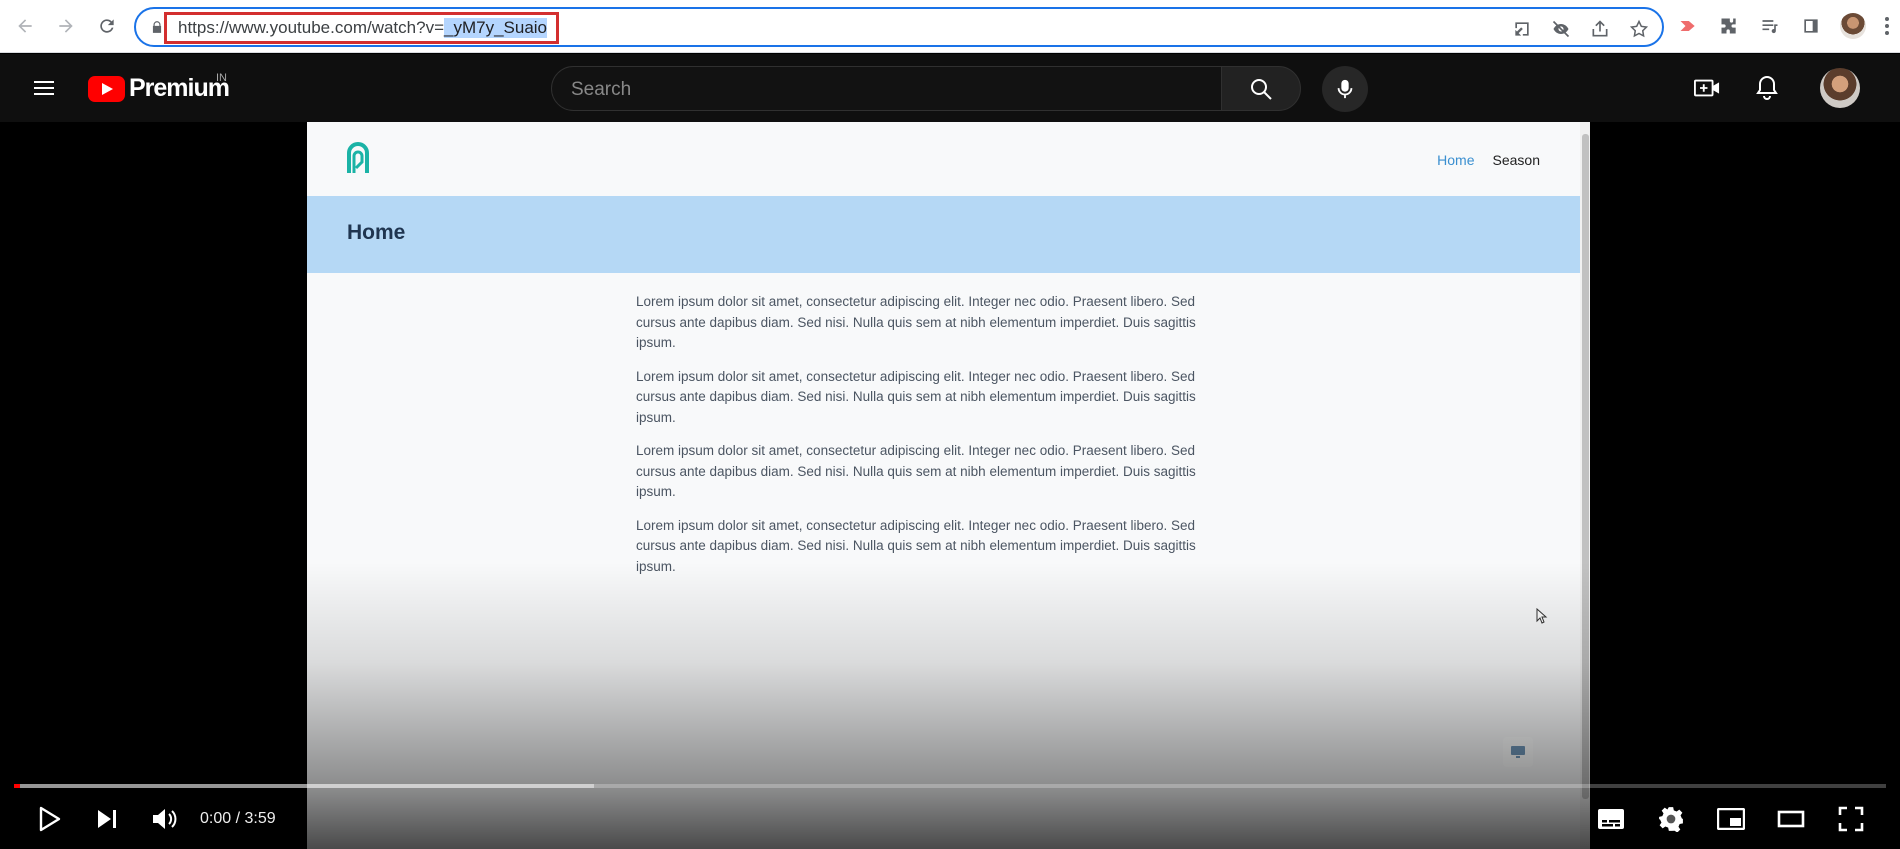  I want to click on eye-off-icon, so click(1561, 29).